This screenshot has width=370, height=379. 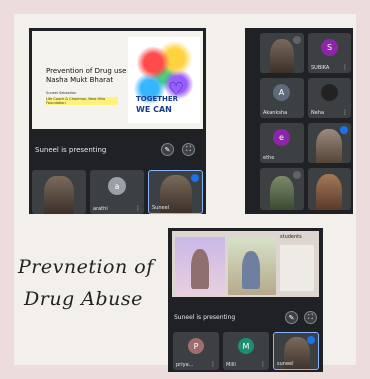 What do you see at coordinates (83, 299) in the screenshot?
I see `collage-title-line2: Drug Abuse` at bounding box center [83, 299].